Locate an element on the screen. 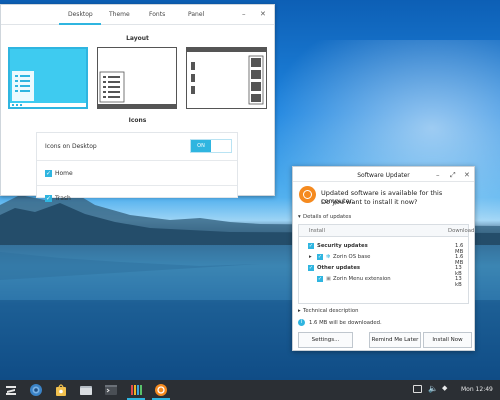  install-now-button: Install Now is located at coordinates (447, 340).